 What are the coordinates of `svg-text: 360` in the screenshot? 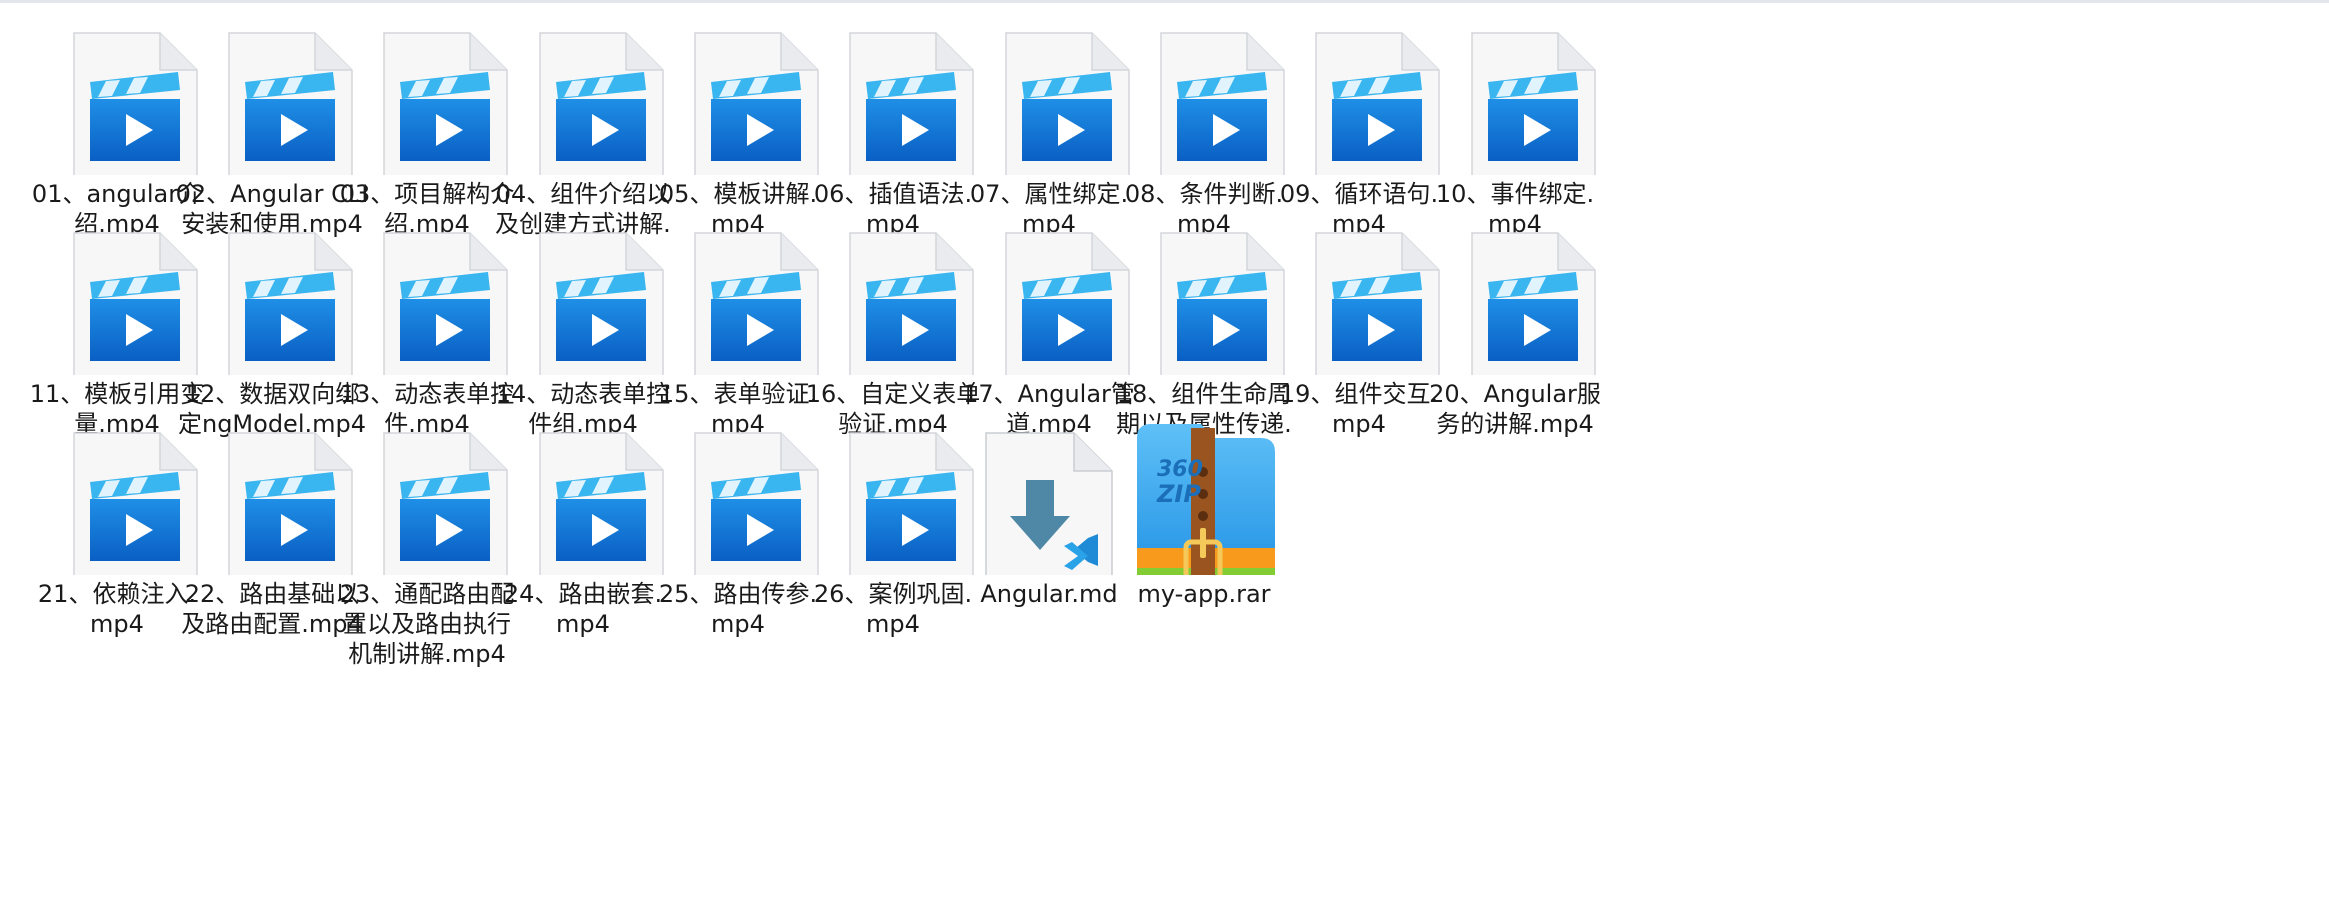 It's located at (1180, 469).